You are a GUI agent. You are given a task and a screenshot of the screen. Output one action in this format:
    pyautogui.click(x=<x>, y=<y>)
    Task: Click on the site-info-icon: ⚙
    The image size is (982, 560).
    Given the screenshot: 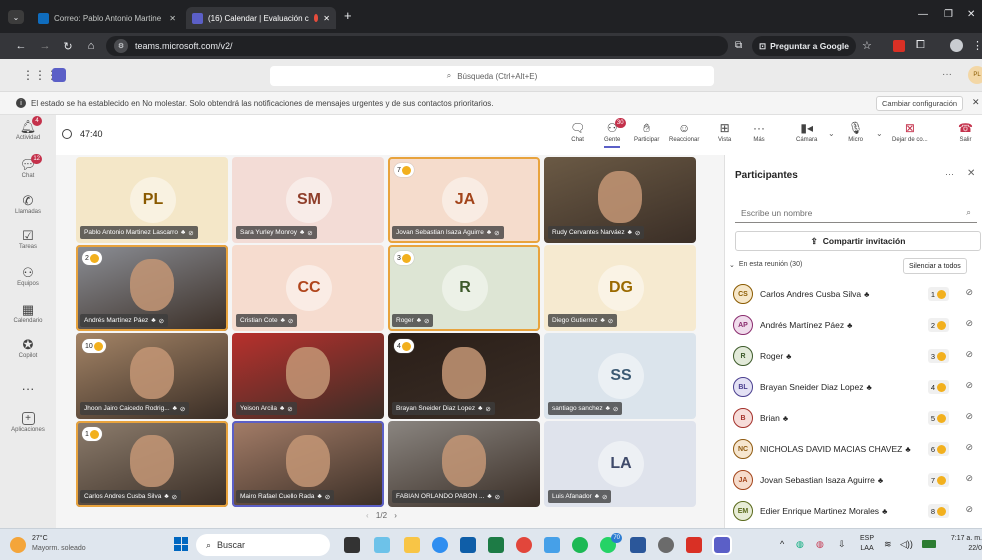 What is the action you would take?
    pyautogui.click(x=121, y=46)
    